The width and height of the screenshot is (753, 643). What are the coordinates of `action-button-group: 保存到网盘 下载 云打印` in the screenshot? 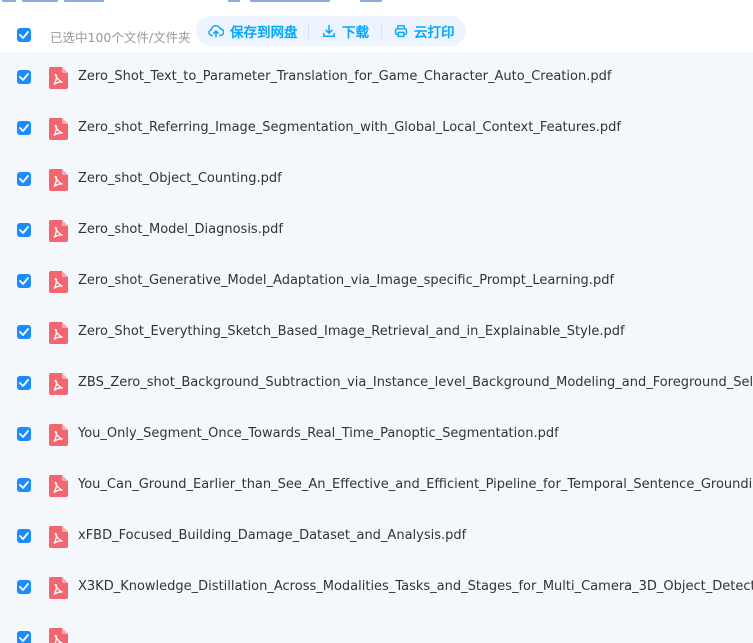 It's located at (331, 31).